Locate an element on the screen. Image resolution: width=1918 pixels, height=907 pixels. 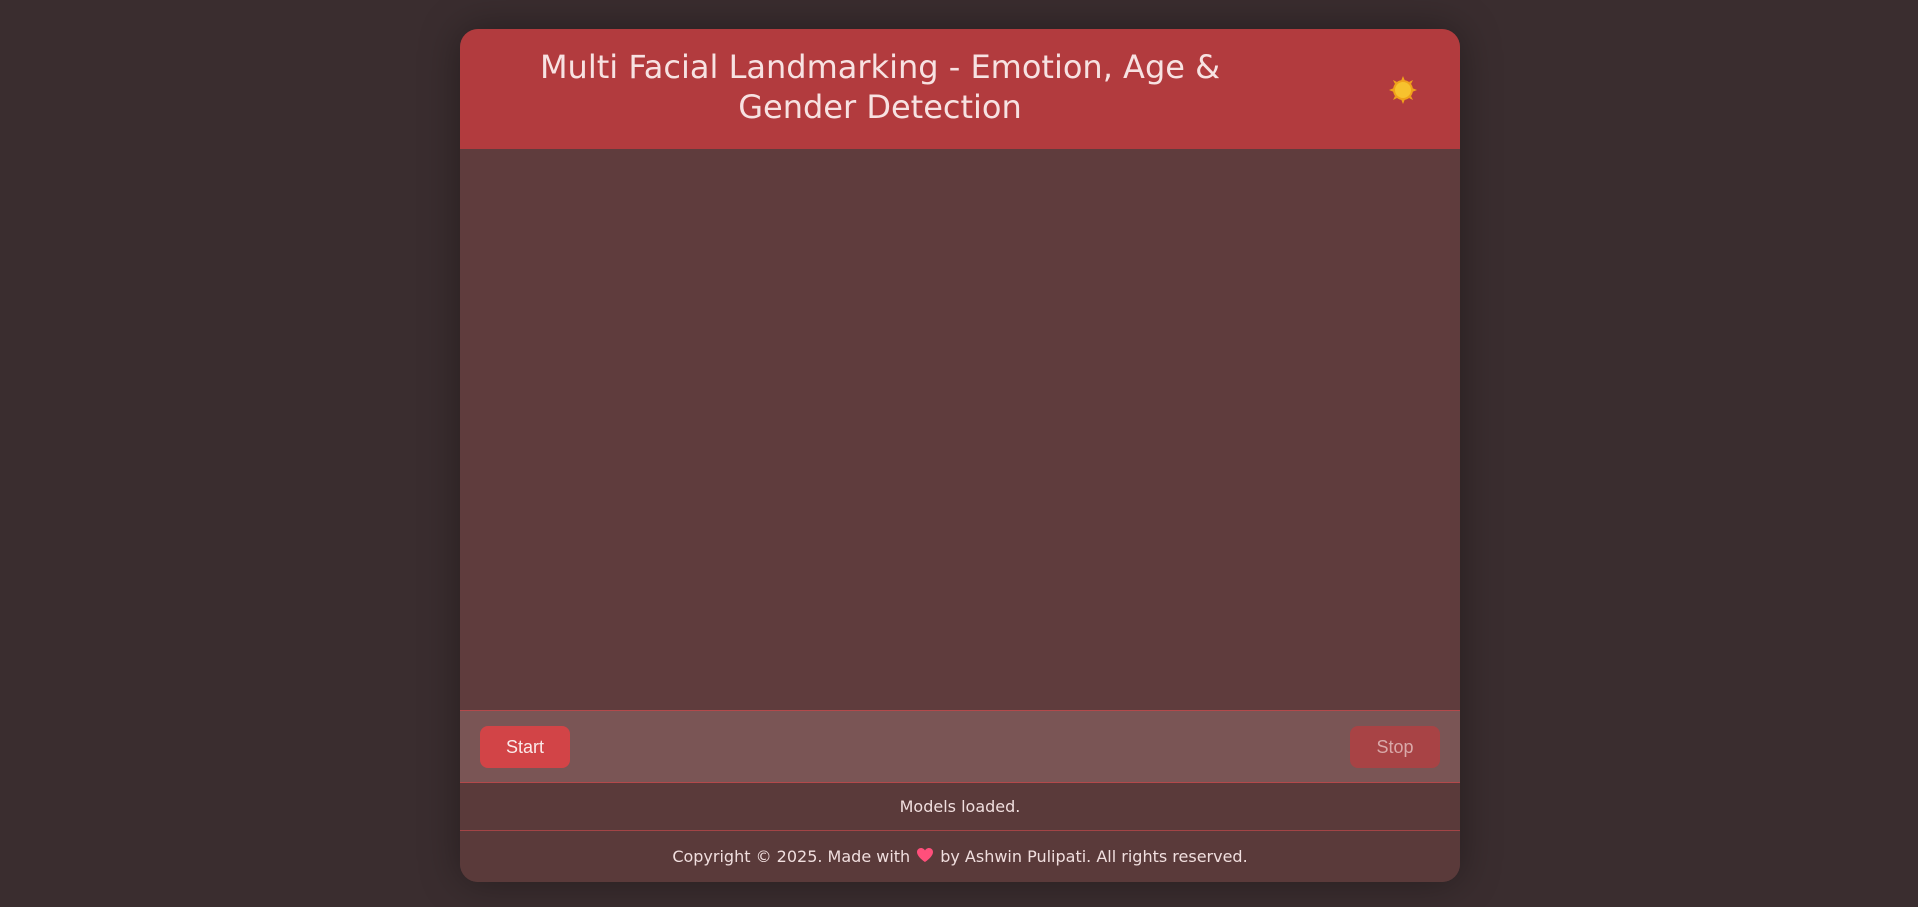
heart-icon is located at coordinates (925, 857).